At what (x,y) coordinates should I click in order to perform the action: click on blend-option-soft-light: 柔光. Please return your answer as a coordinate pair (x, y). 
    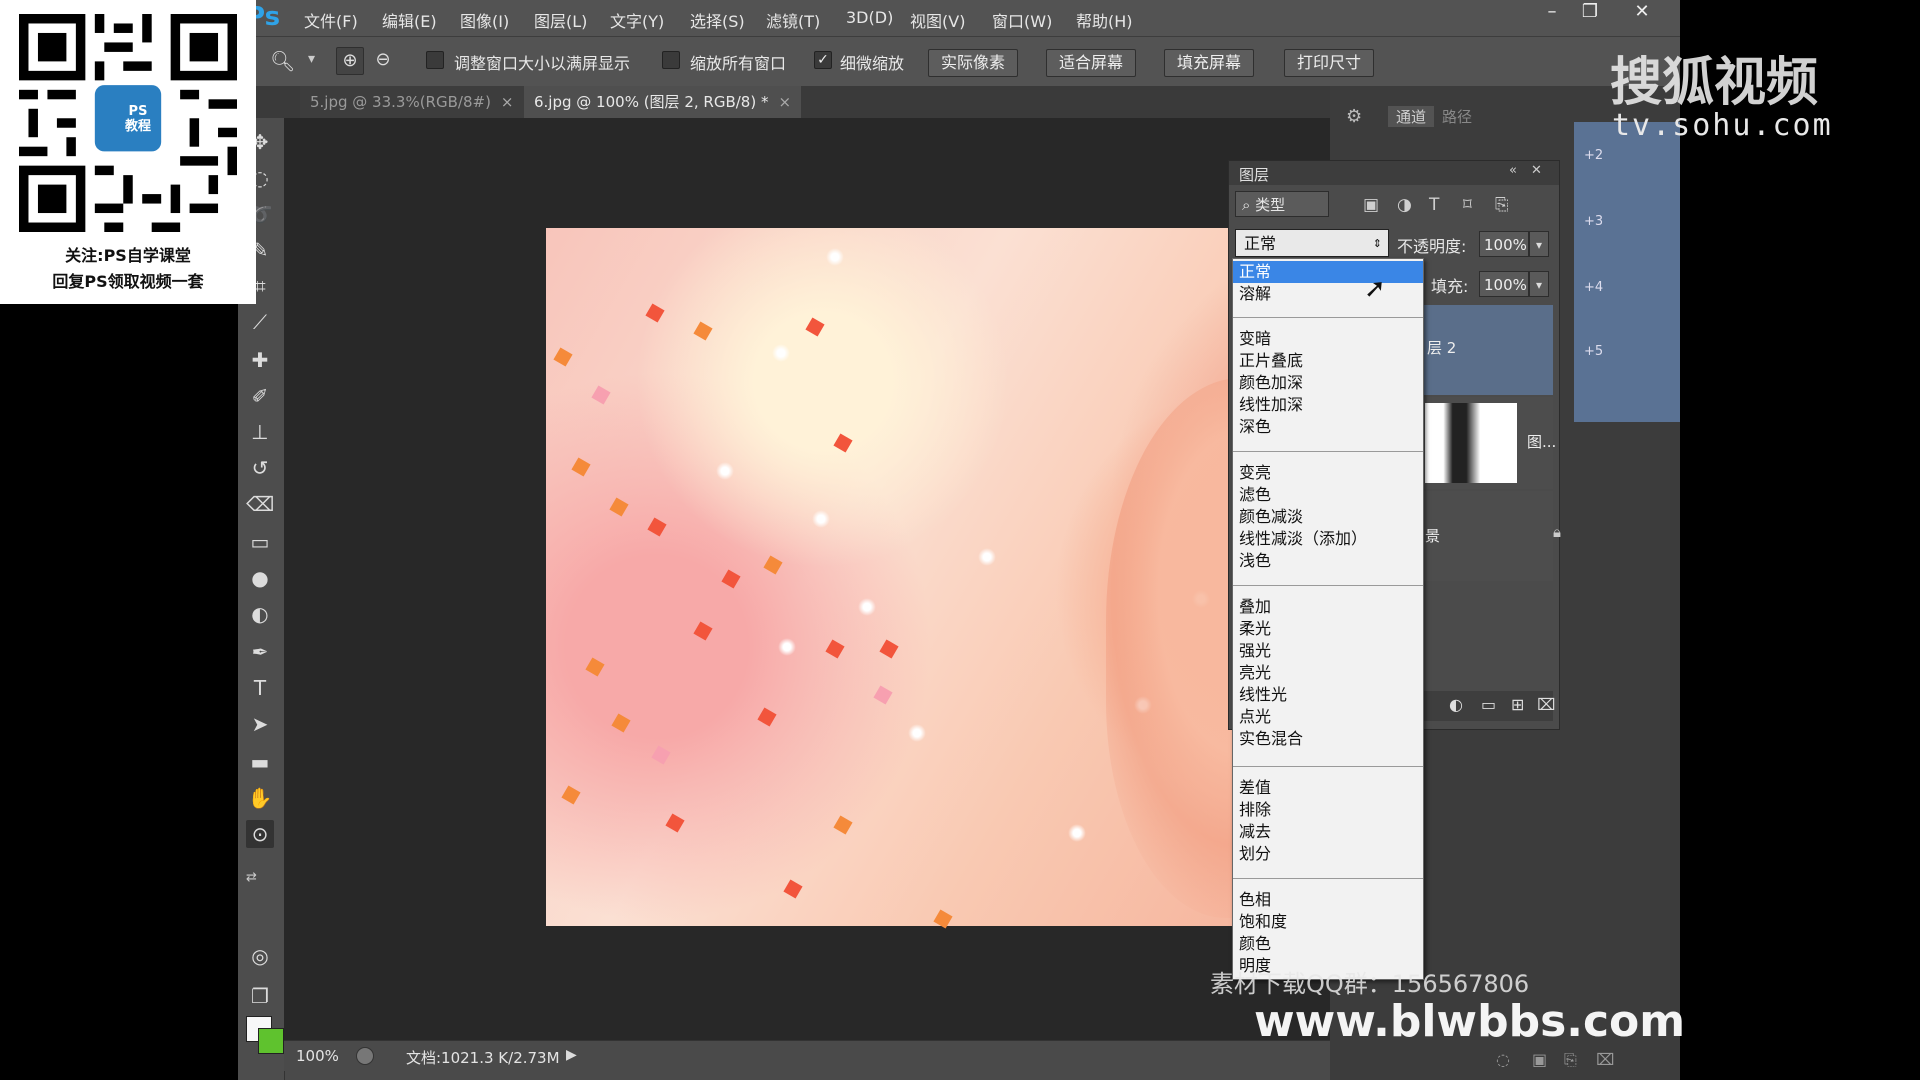
    Looking at the image, I should click on (1328, 629).